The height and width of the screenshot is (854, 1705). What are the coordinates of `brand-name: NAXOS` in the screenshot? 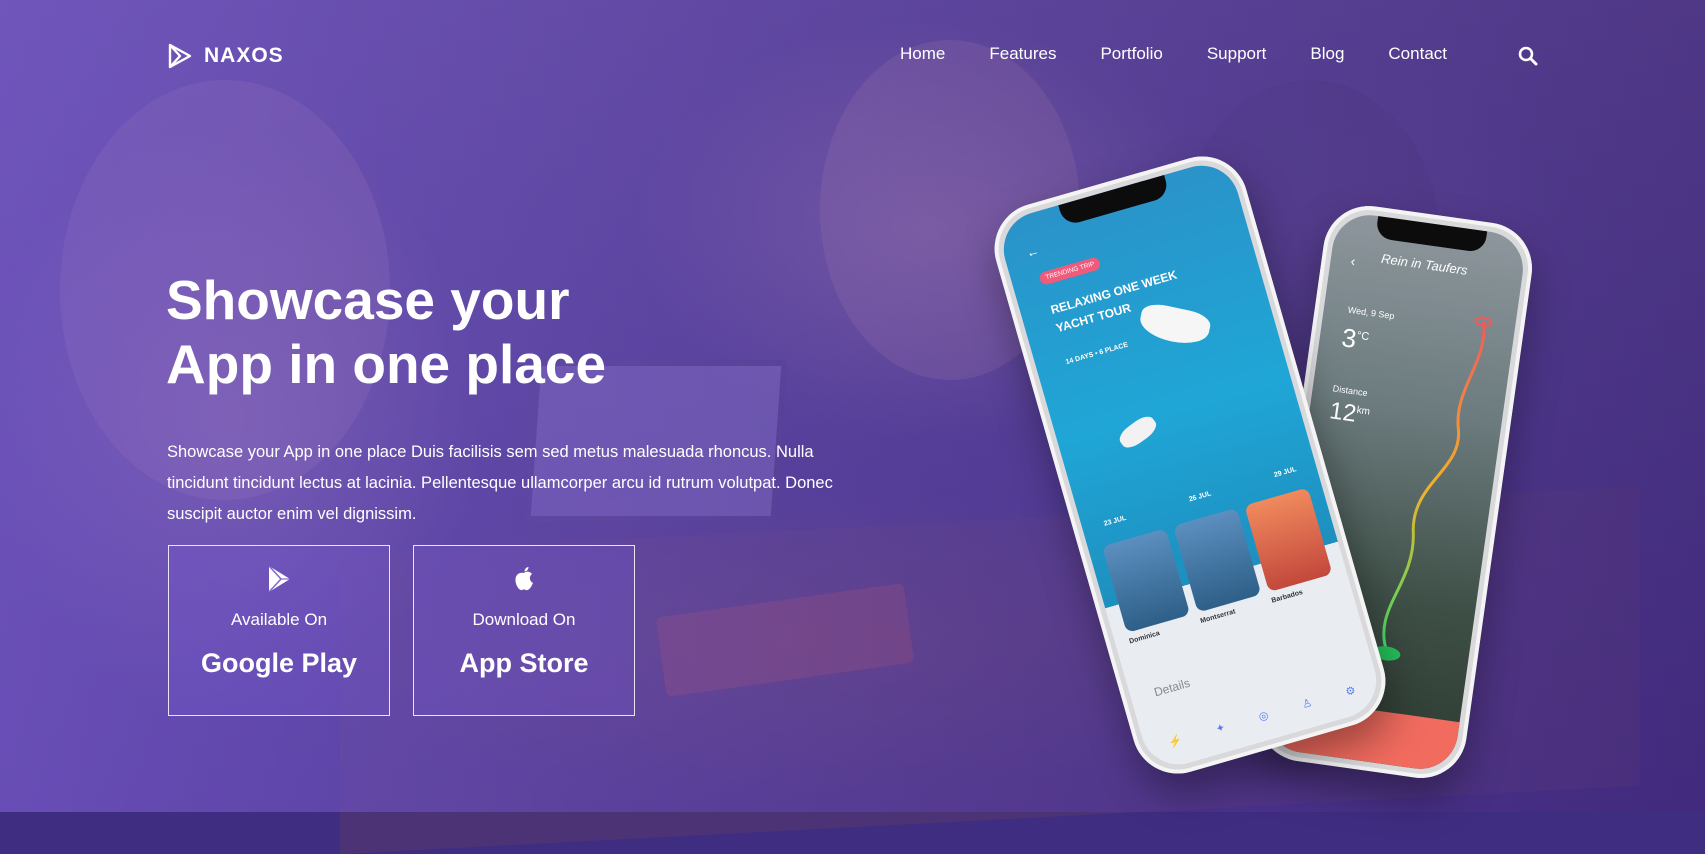 It's located at (244, 55).